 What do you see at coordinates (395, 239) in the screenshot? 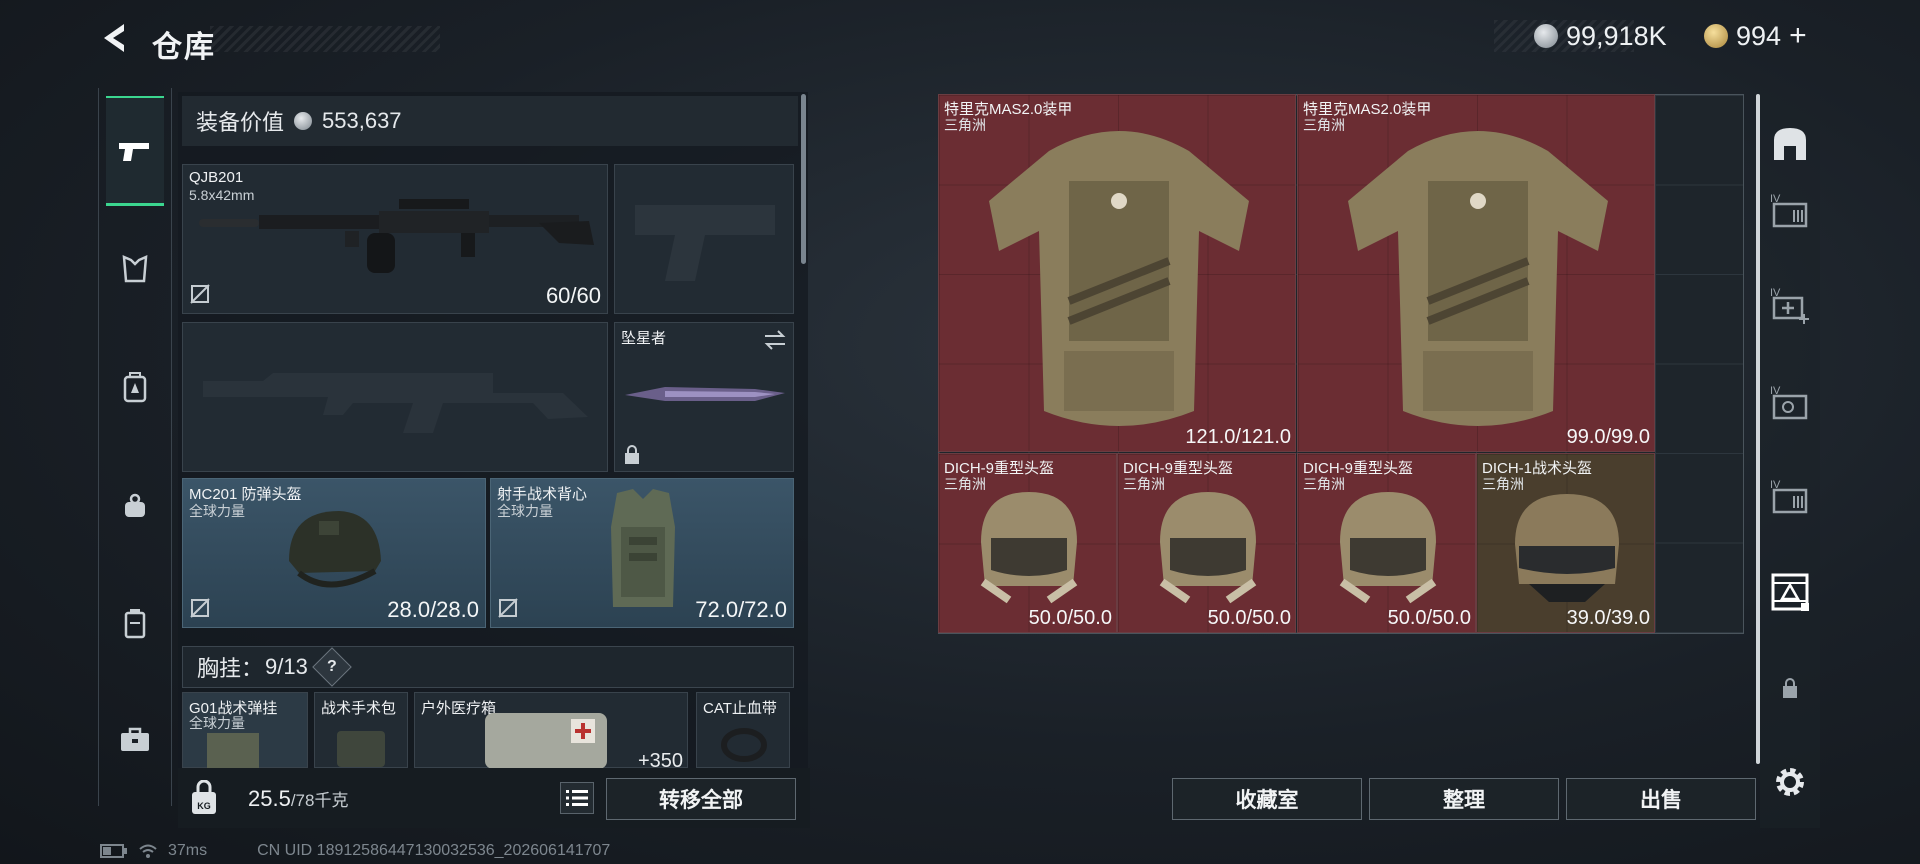
I see `primary-weapon-slot: QJB201 5.8x42mm 60/60` at bounding box center [395, 239].